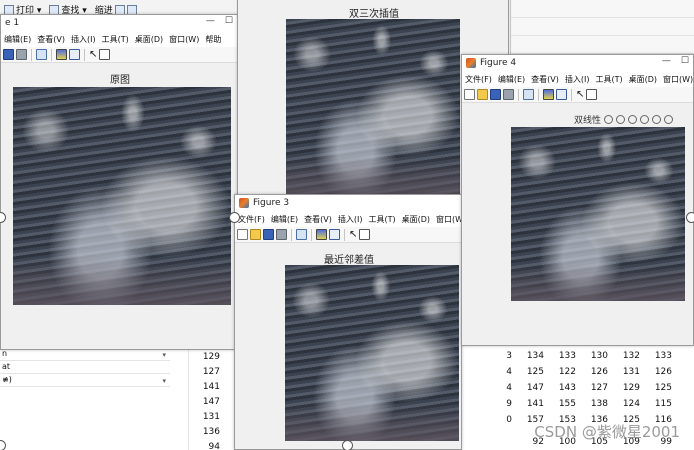 This screenshot has width=694, height=450. I want to click on window-title: Figure 4, so click(498, 63).